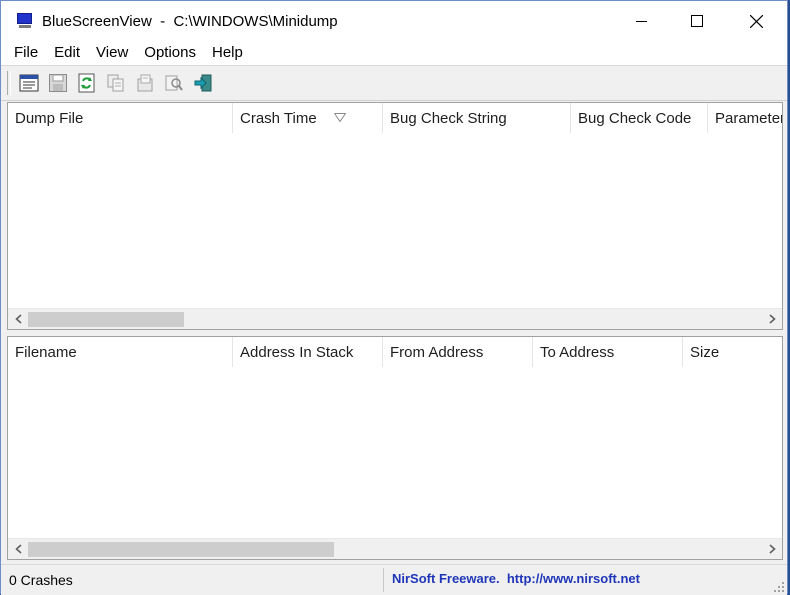 The image size is (790, 595). I want to click on column-label: Dump File, so click(49, 118).